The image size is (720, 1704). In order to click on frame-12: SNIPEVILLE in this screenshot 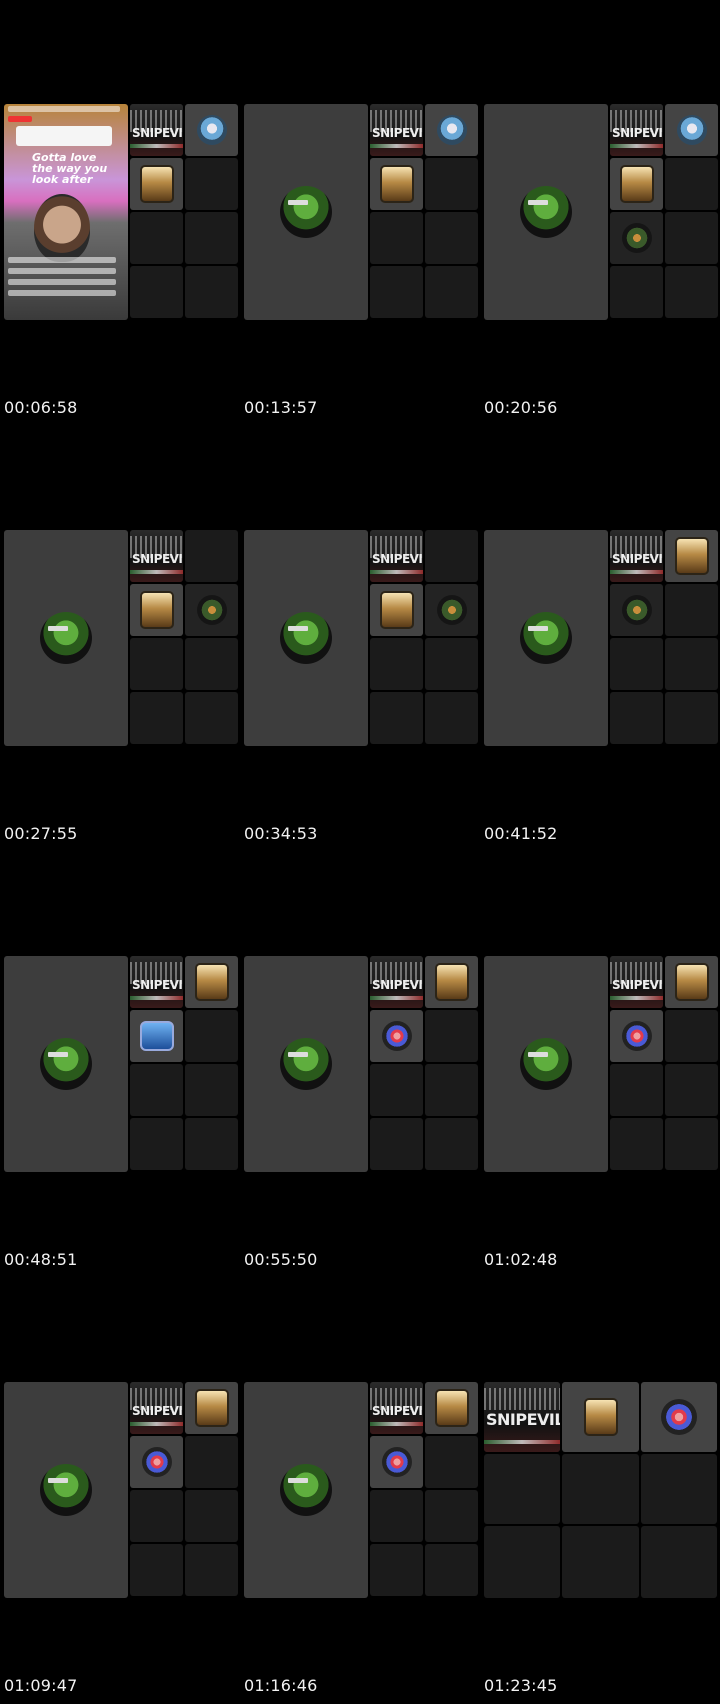, I will do `click(601, 1490)`.